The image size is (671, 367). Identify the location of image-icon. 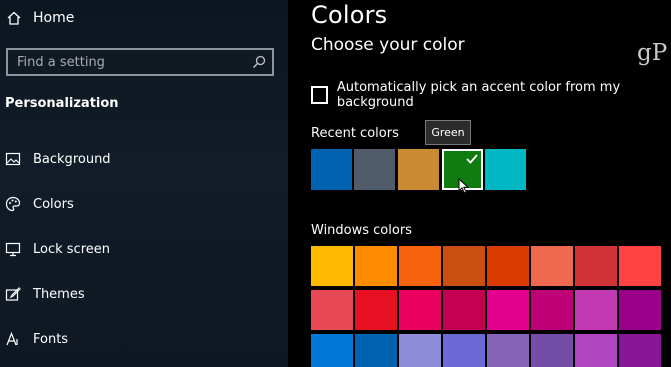
(13, 159).